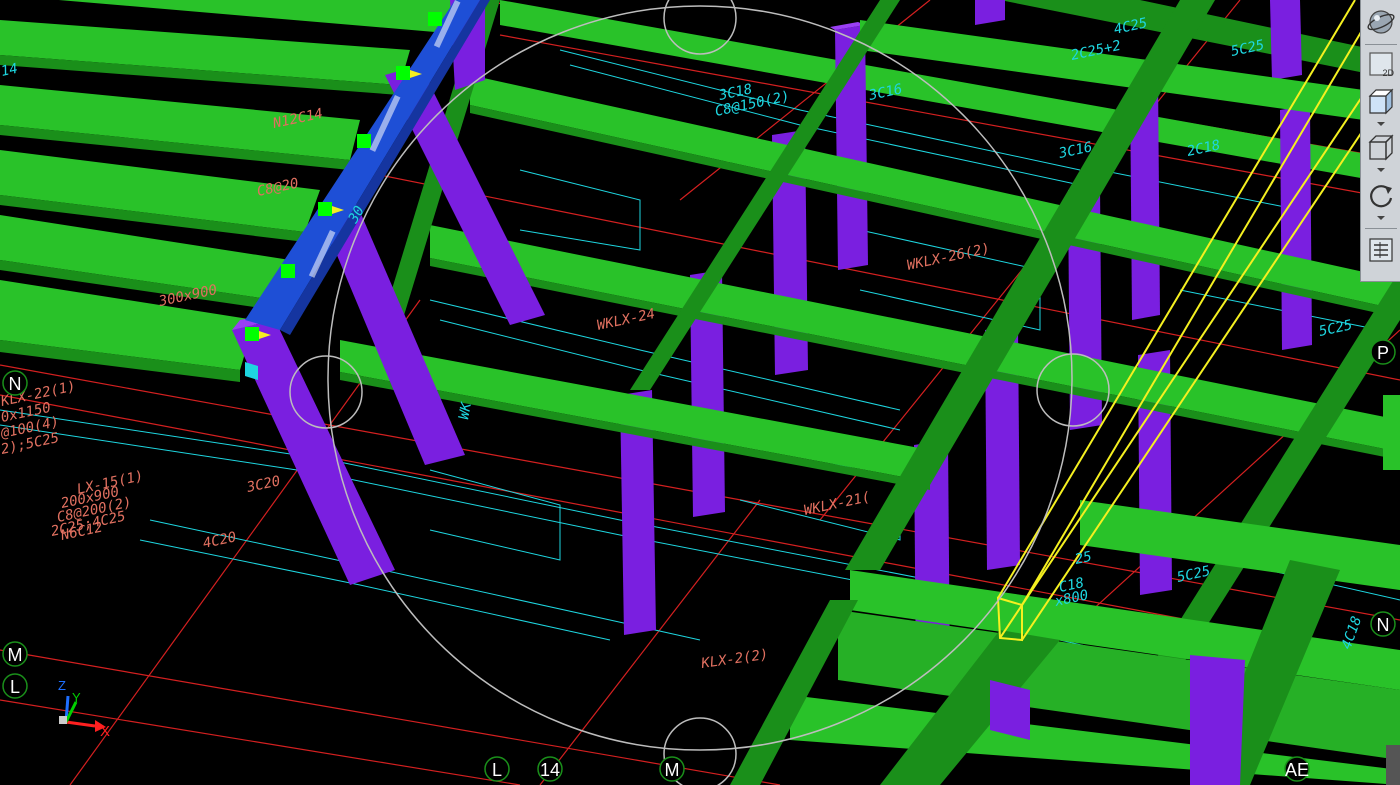 The image size is (1400, 785). I want to click on orbit-icon, so click(1381, 22).